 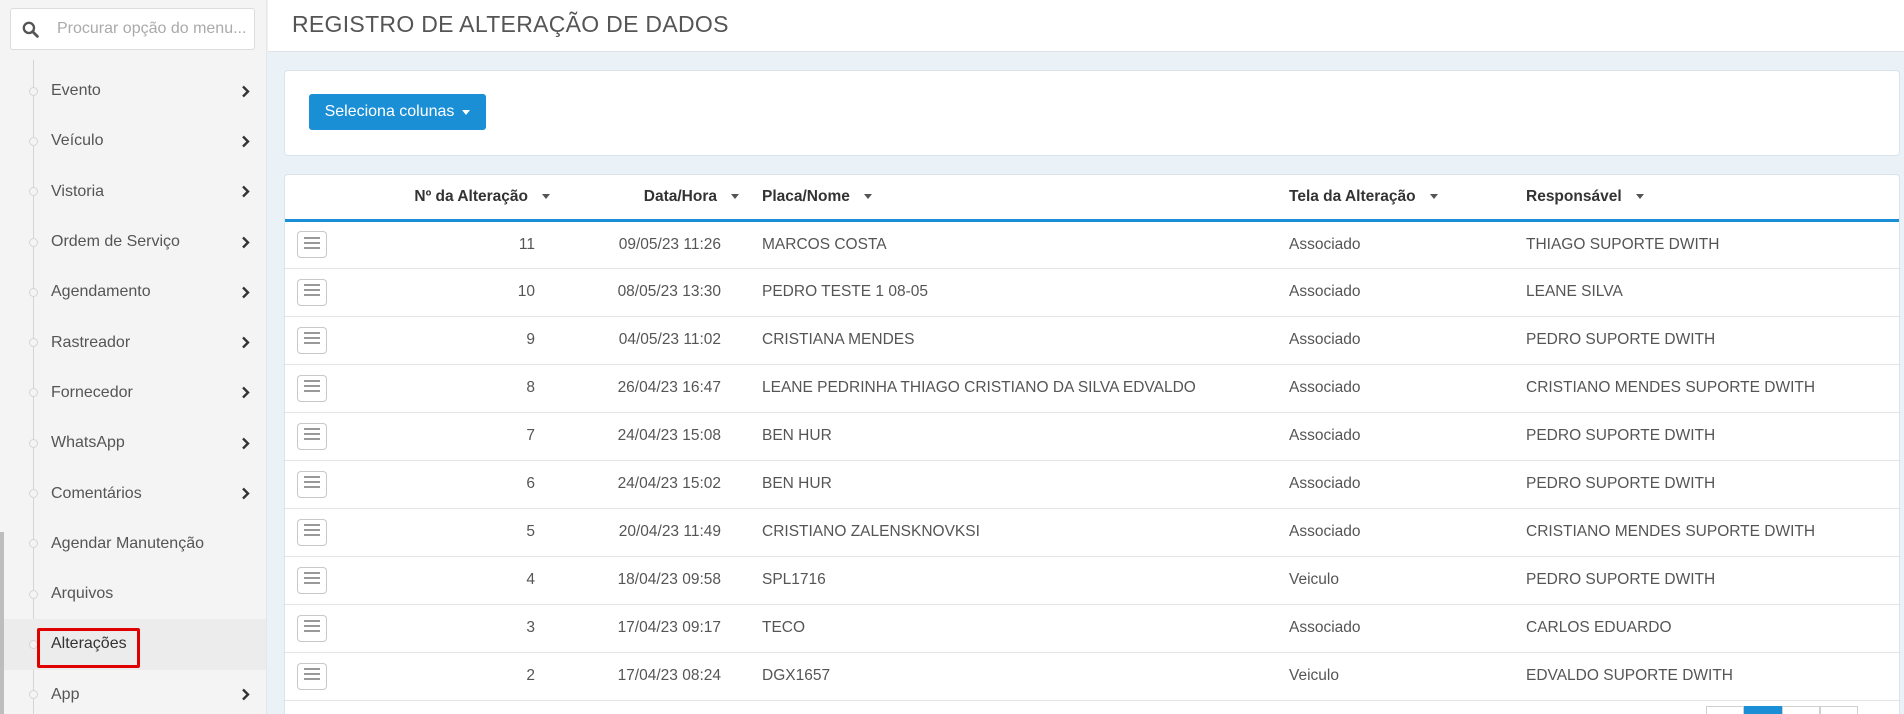 What do you see at coordinates (1016, 628) in the screenshot?
I see `cell-placa: TECO` at bounding box center [1016, 628].